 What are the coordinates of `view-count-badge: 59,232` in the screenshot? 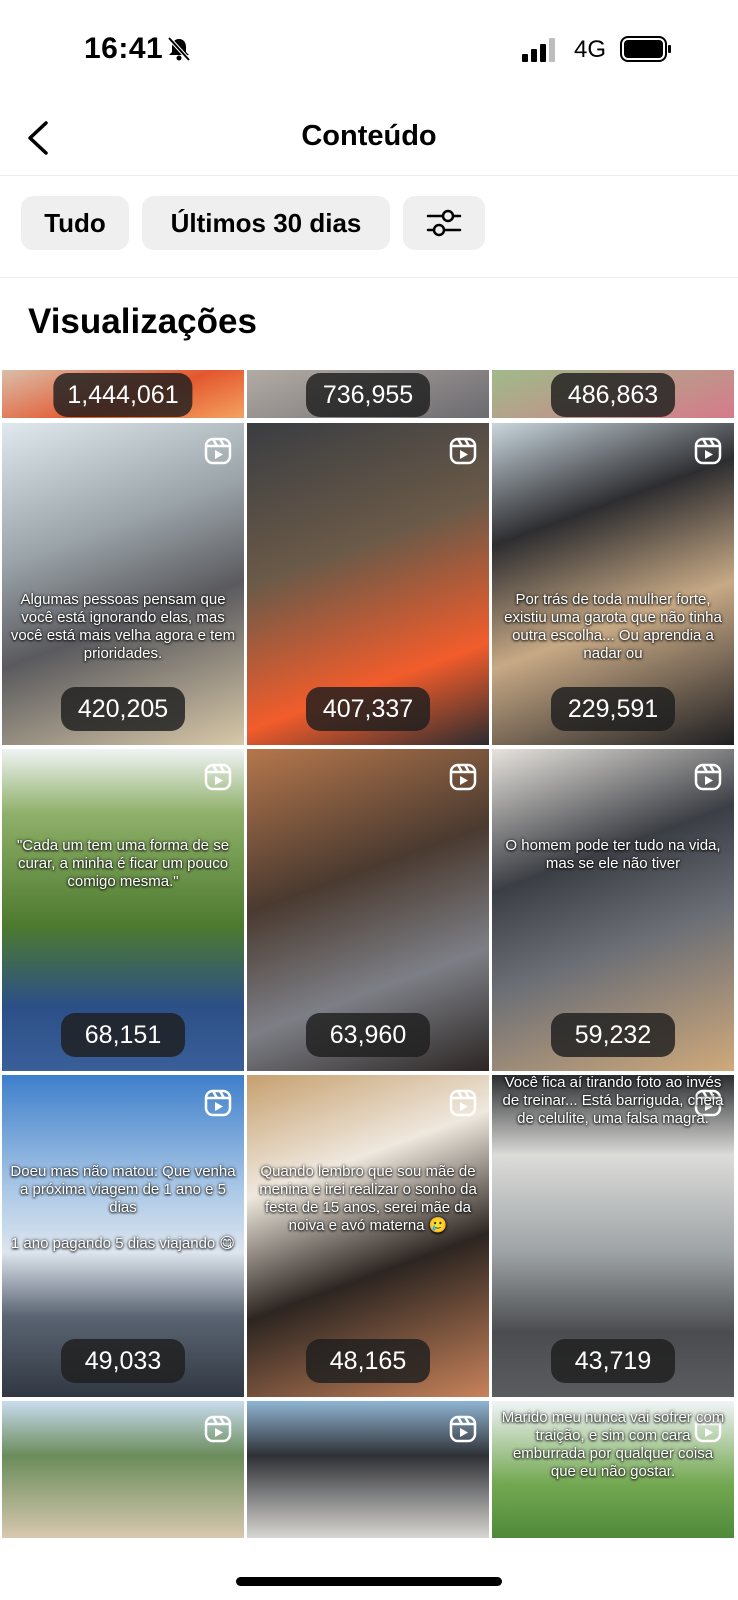 It's located at (613, 1035).